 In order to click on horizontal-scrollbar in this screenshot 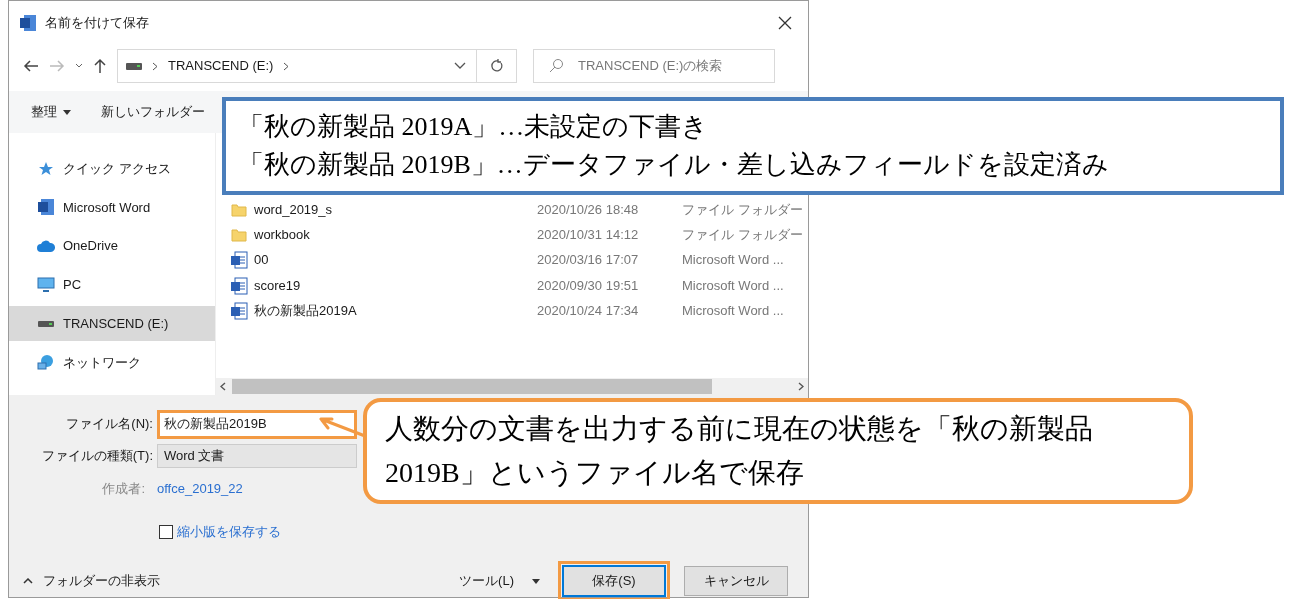, I will do `click(512, 386)`.